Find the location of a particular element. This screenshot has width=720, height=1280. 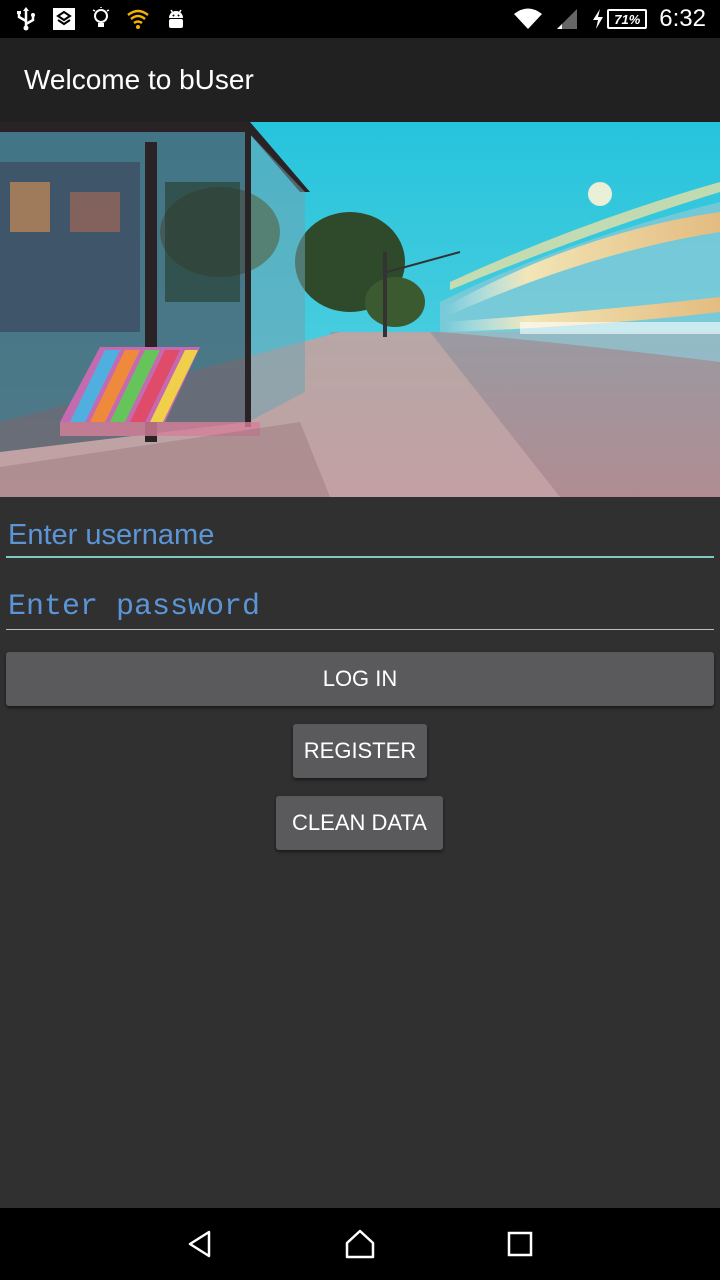

app-title: Welcome to bUser is located at coordinates (139, 79).